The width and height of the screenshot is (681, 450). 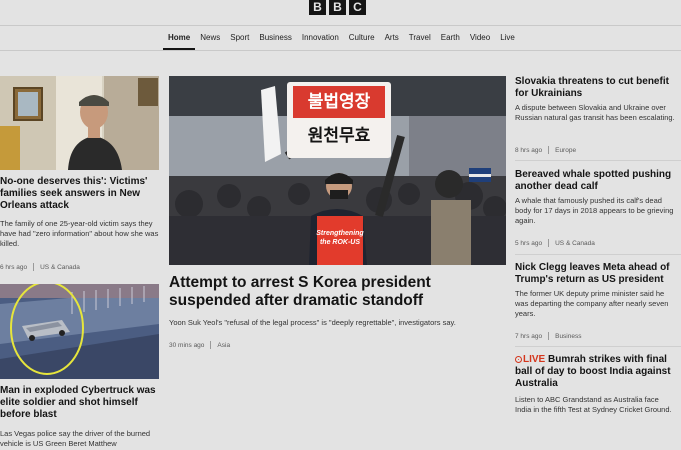 What do you see at coordinates (179, 41) in the screenshot?
I see `nav-item-home: Home` at bounding box center [179, 41].